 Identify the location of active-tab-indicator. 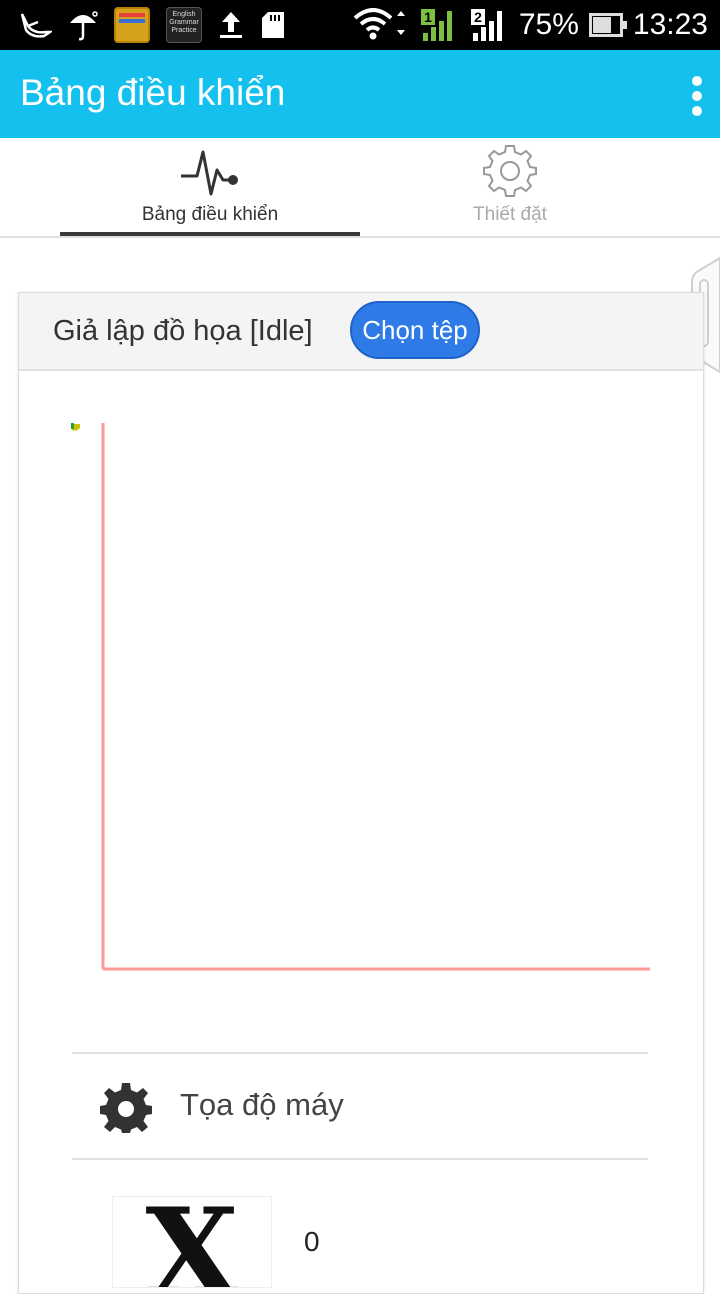
(210, 234).